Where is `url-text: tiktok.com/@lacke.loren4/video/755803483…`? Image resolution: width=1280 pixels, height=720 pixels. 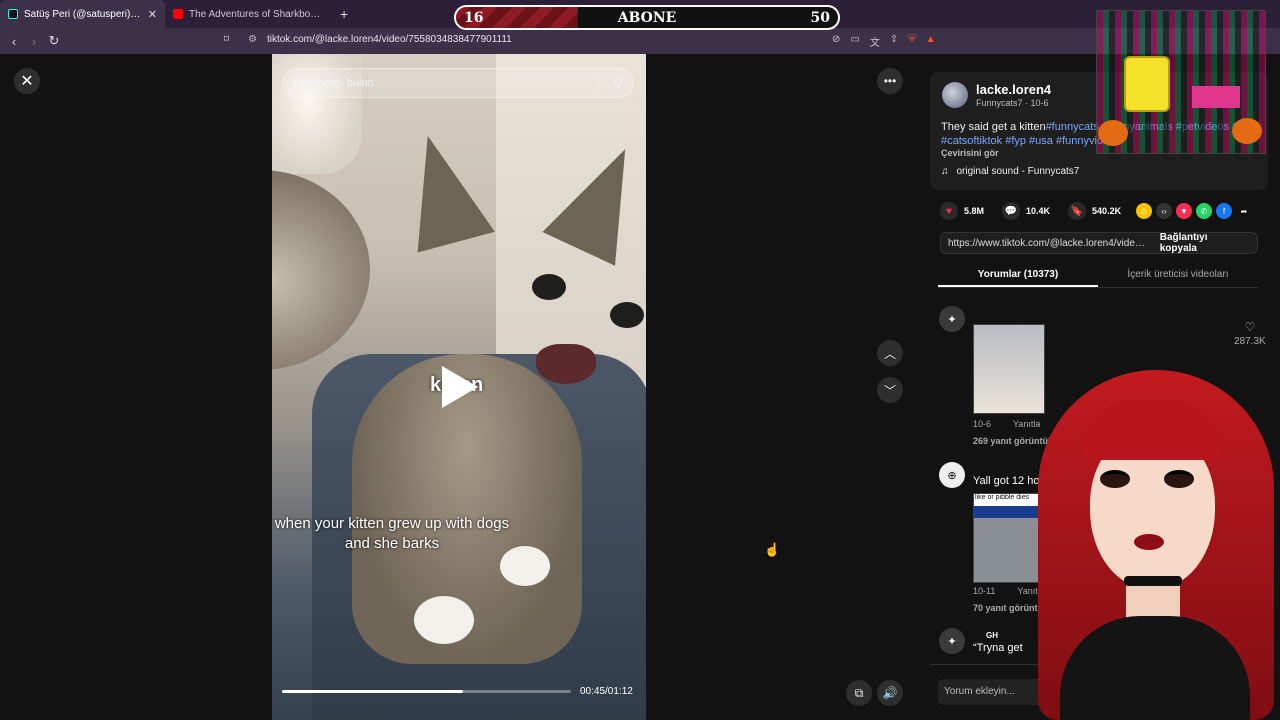
url-text: tiktok.com/@lacke.loren4/video/755803483… is located at coordinates (389, 39).